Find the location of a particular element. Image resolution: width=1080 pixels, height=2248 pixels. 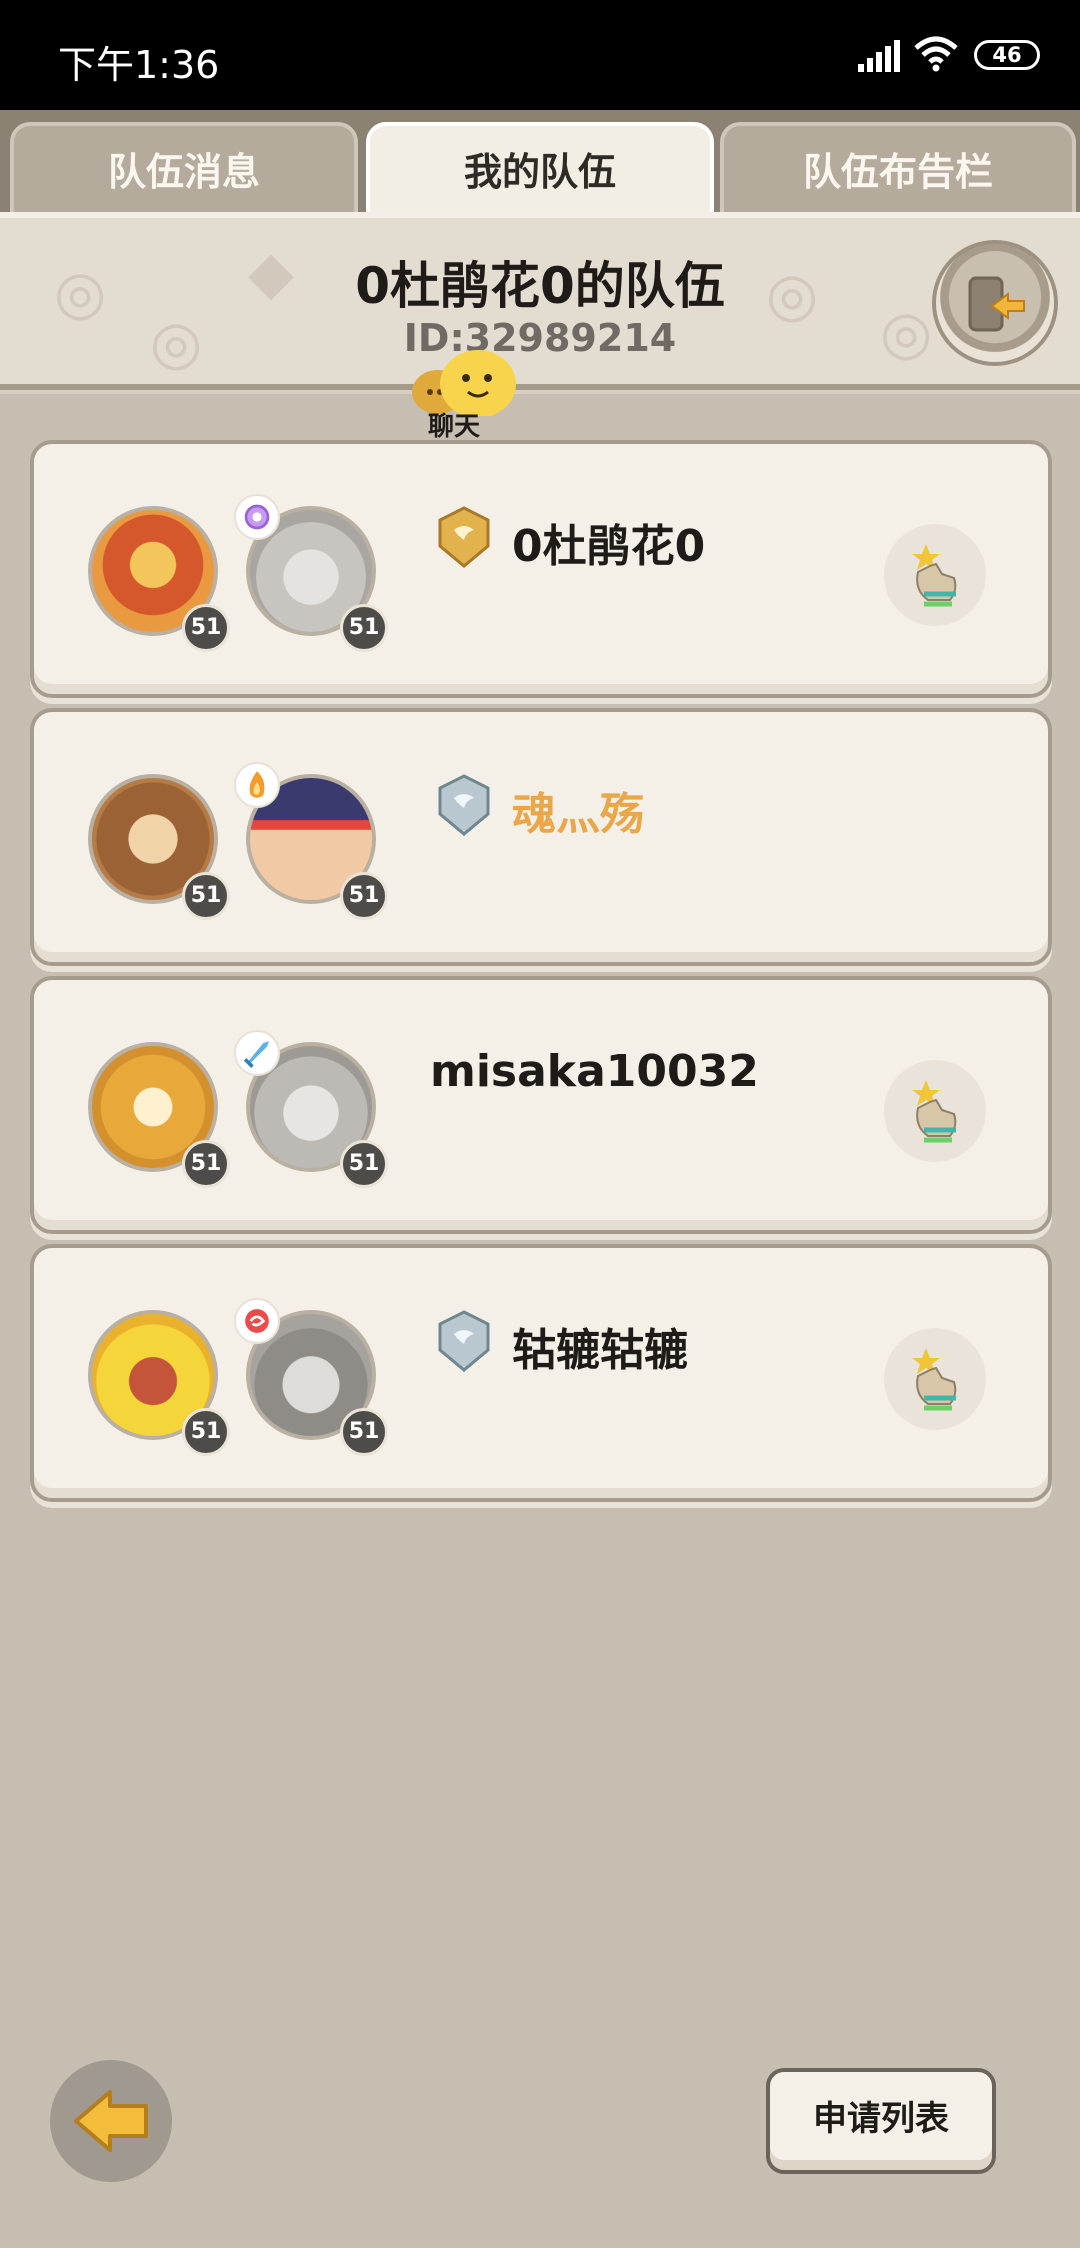

team-id: ID:32989214 is located at coordinates (540, 338).